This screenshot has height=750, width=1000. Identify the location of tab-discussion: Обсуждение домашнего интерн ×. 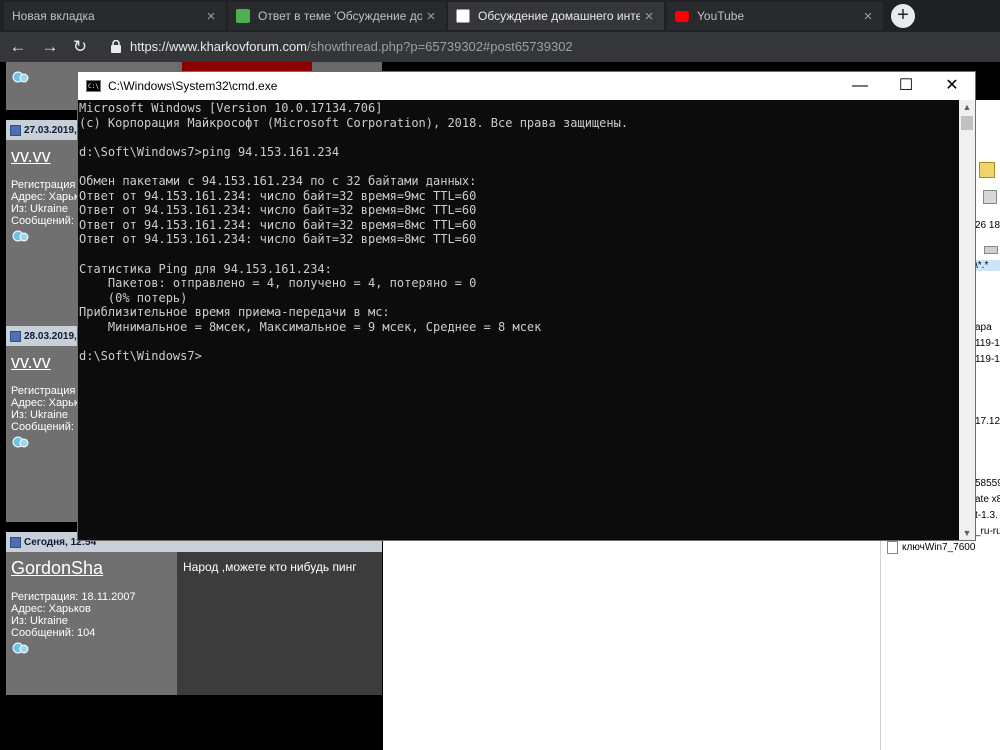
(556, 16).